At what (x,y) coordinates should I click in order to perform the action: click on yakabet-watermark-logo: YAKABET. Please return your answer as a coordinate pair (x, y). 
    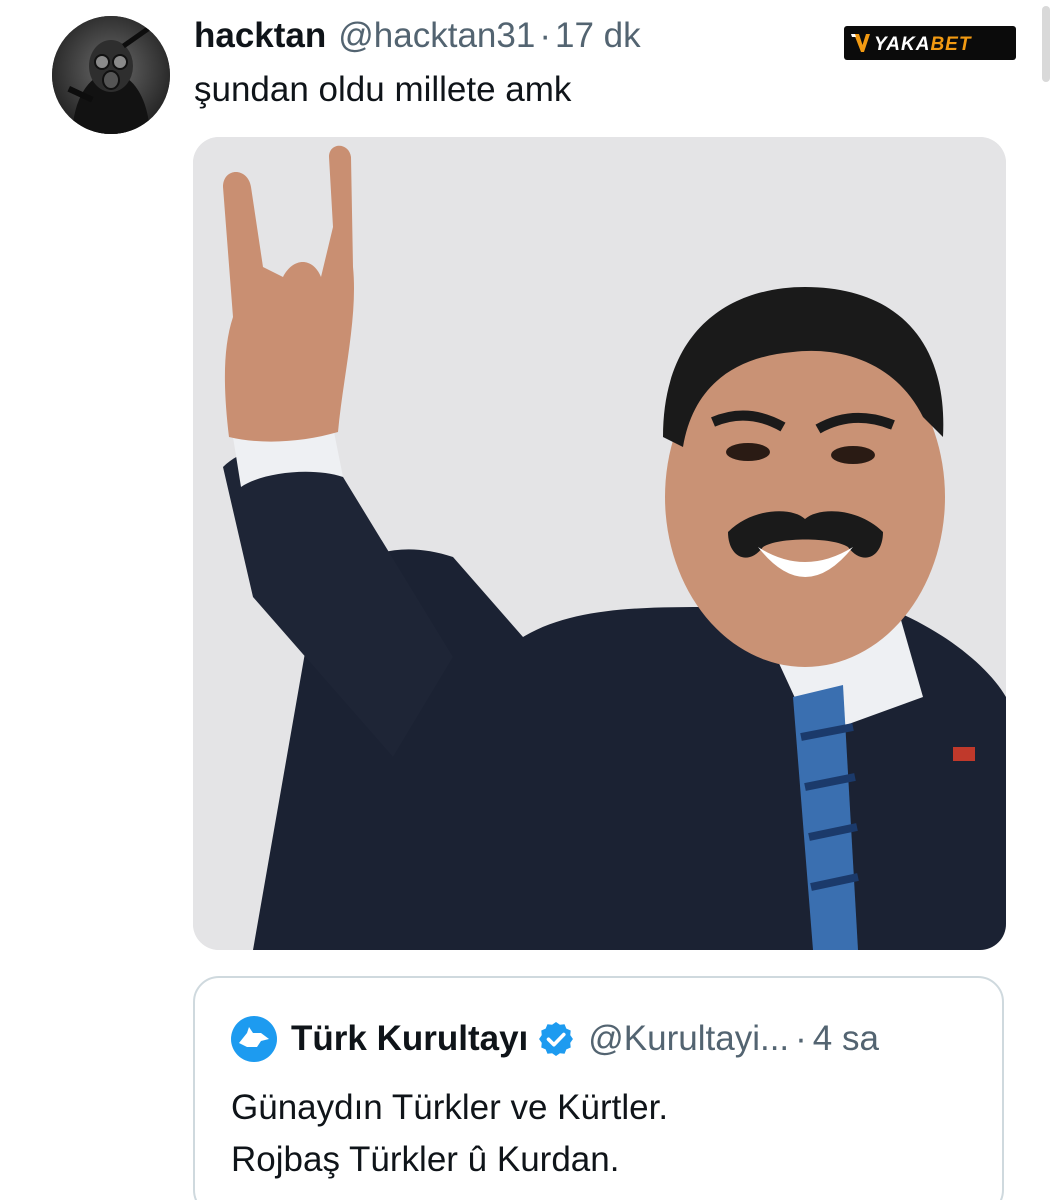
    Looking at the image, I should click on (930, 43).